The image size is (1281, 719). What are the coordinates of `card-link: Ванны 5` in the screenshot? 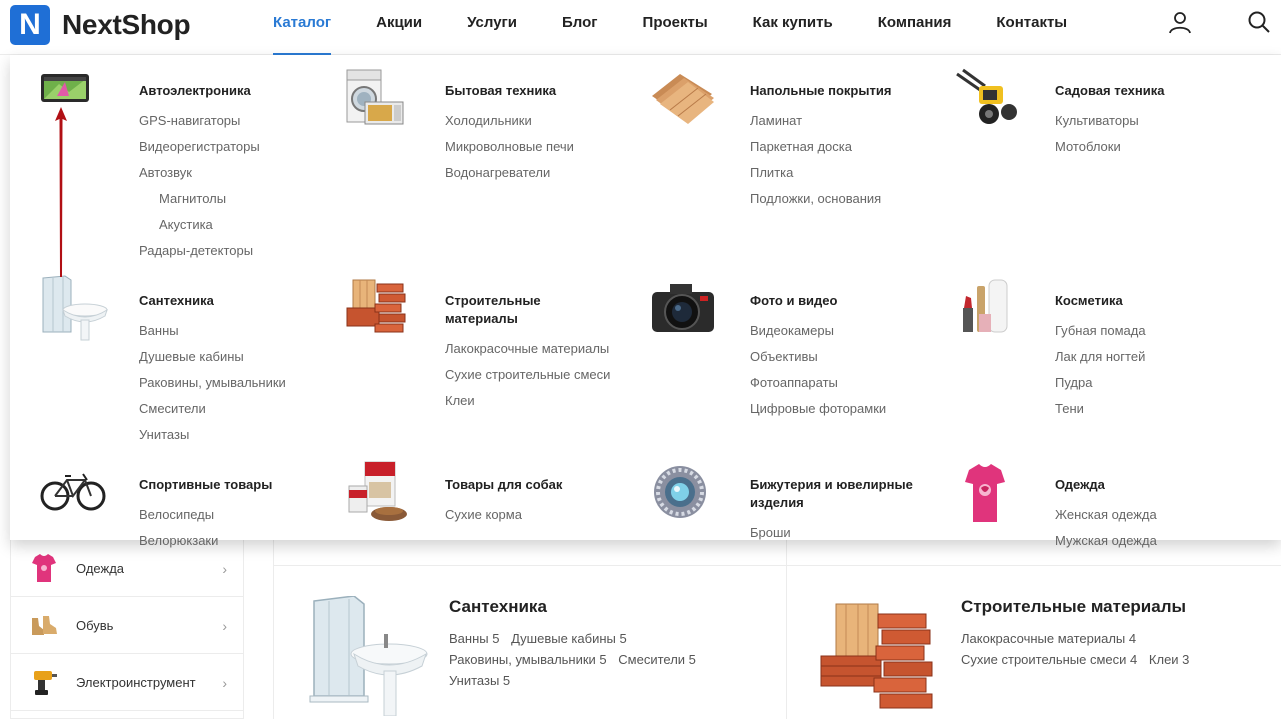 It's located at (474, 638).